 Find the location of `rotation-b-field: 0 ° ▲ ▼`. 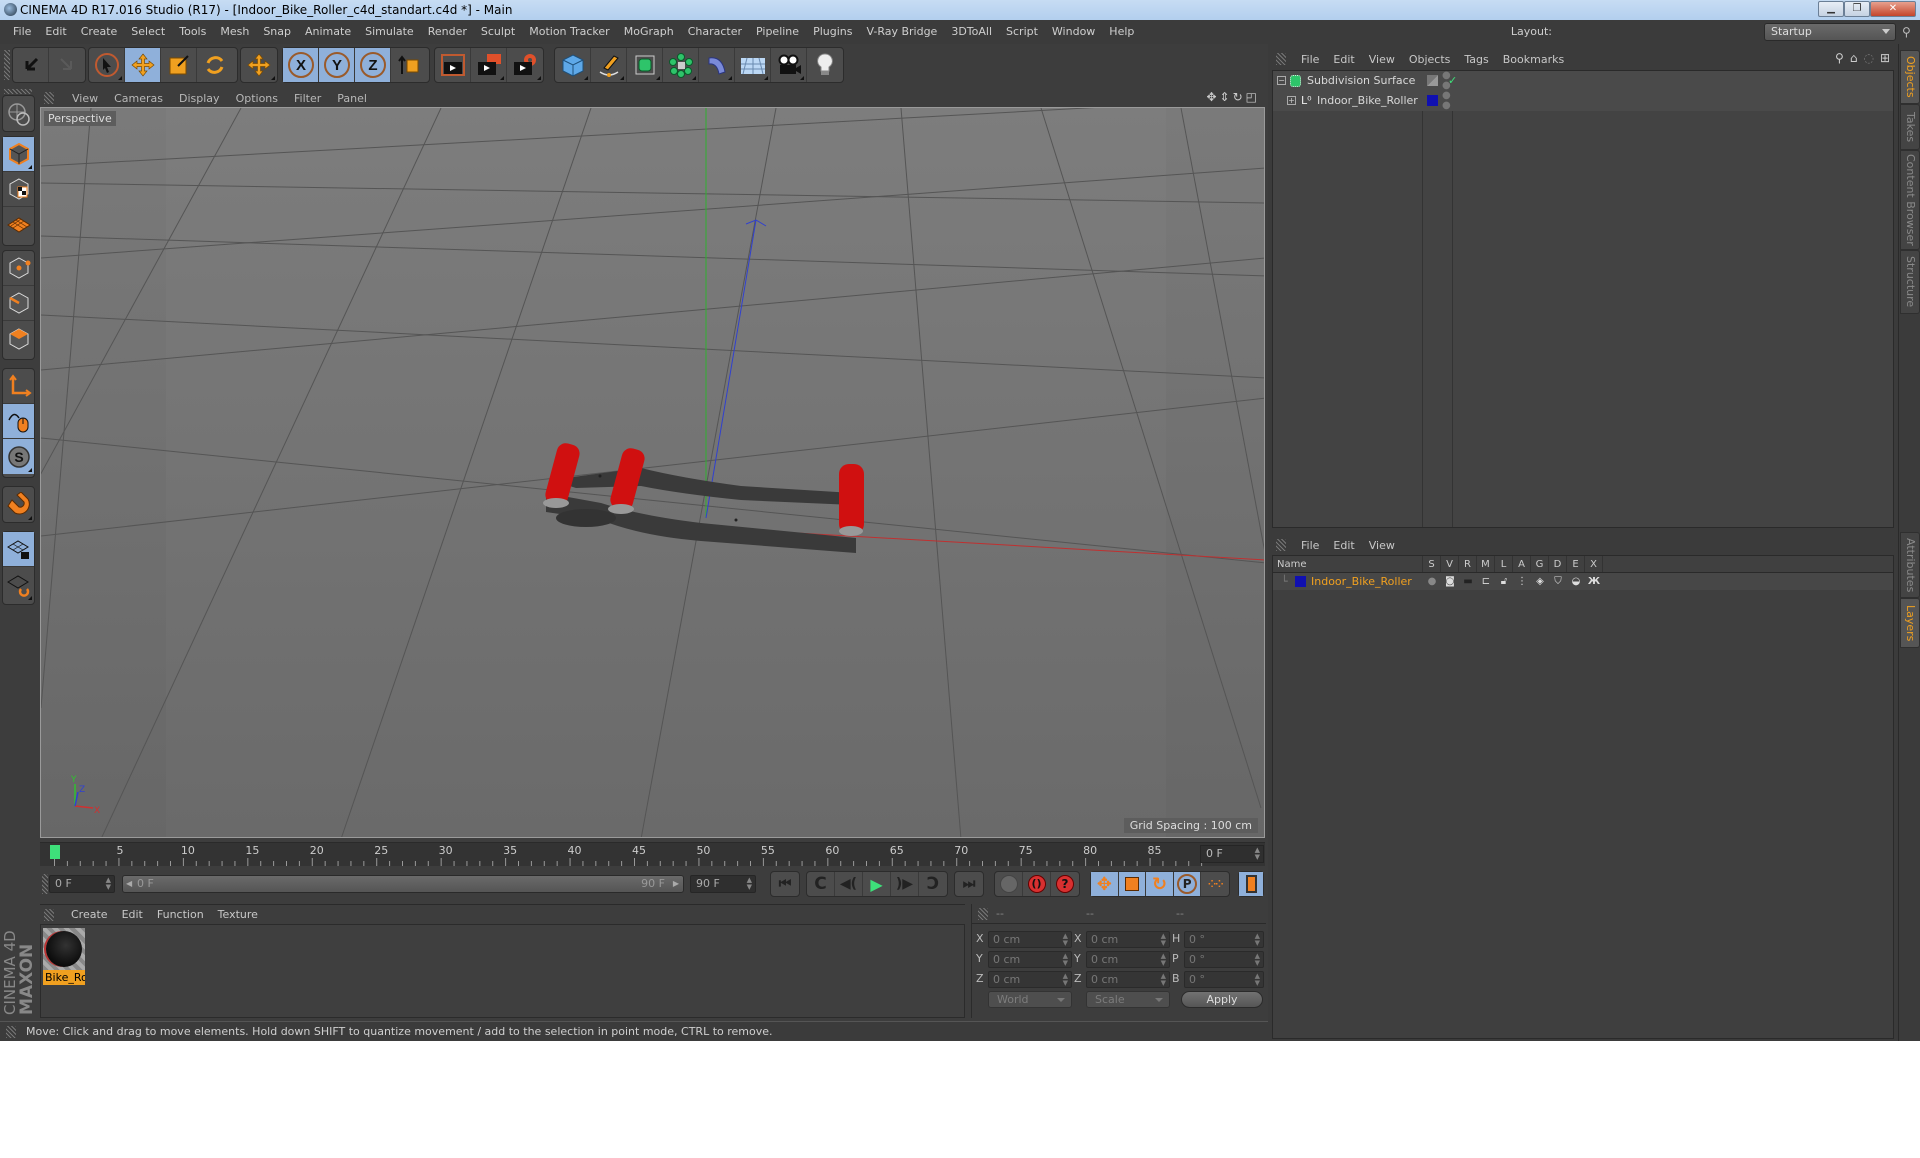

rotation-b-field: 0 ° ▲ ▼ is located at coordinates (1224, 979).